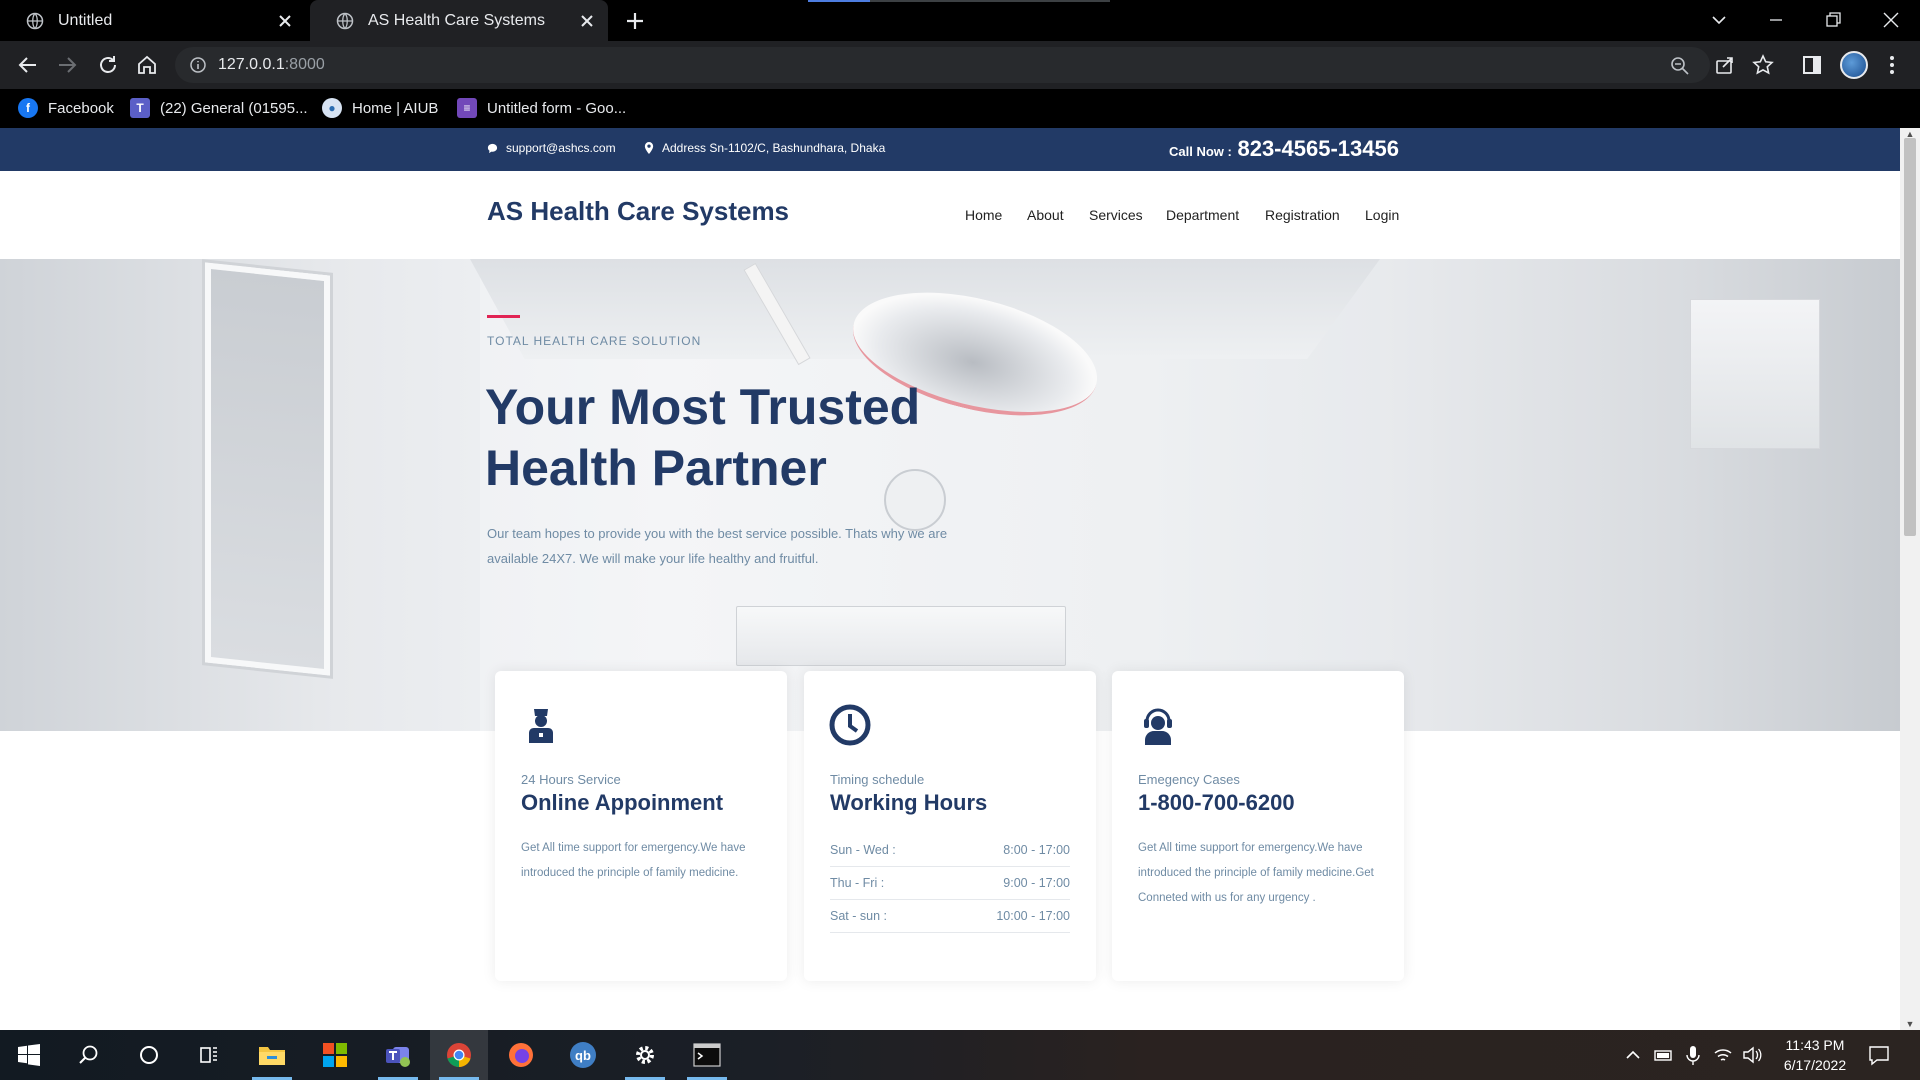  What do you see at coordinates (267, 469) in the screenshot?
I see `hero-window-image` at bounding box center [267, 469].